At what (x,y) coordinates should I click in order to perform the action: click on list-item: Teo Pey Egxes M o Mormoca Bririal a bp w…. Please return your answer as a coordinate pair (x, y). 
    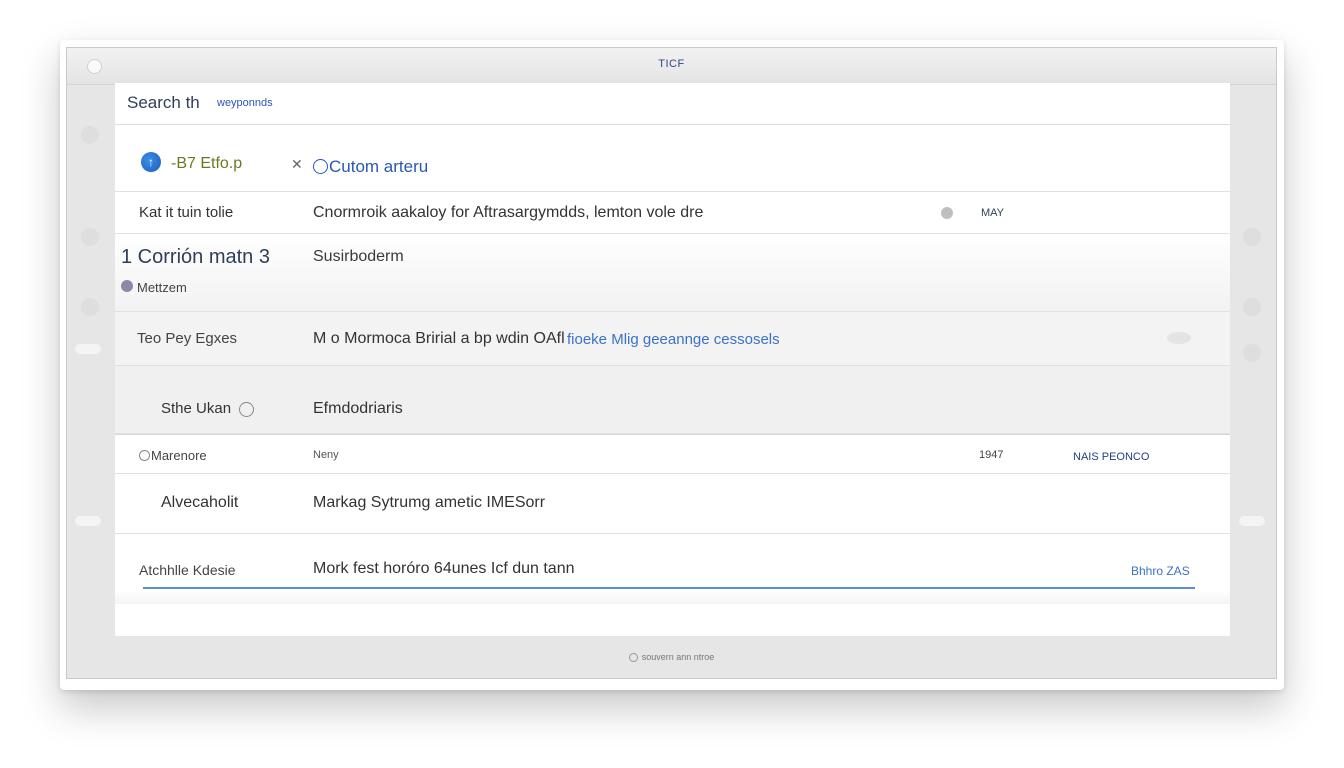
    Looking at the image, I should click on (672, 339).